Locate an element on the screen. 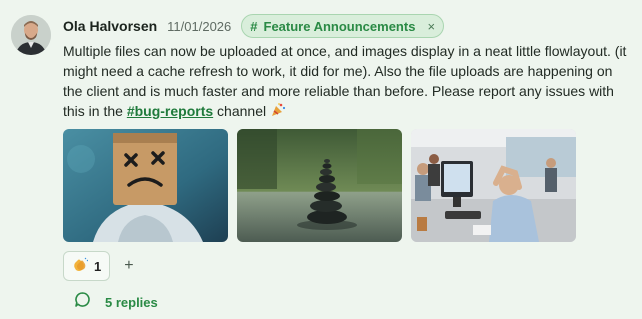  channel-tag: # Feature Announcements × is located at coordinates (343, 26).